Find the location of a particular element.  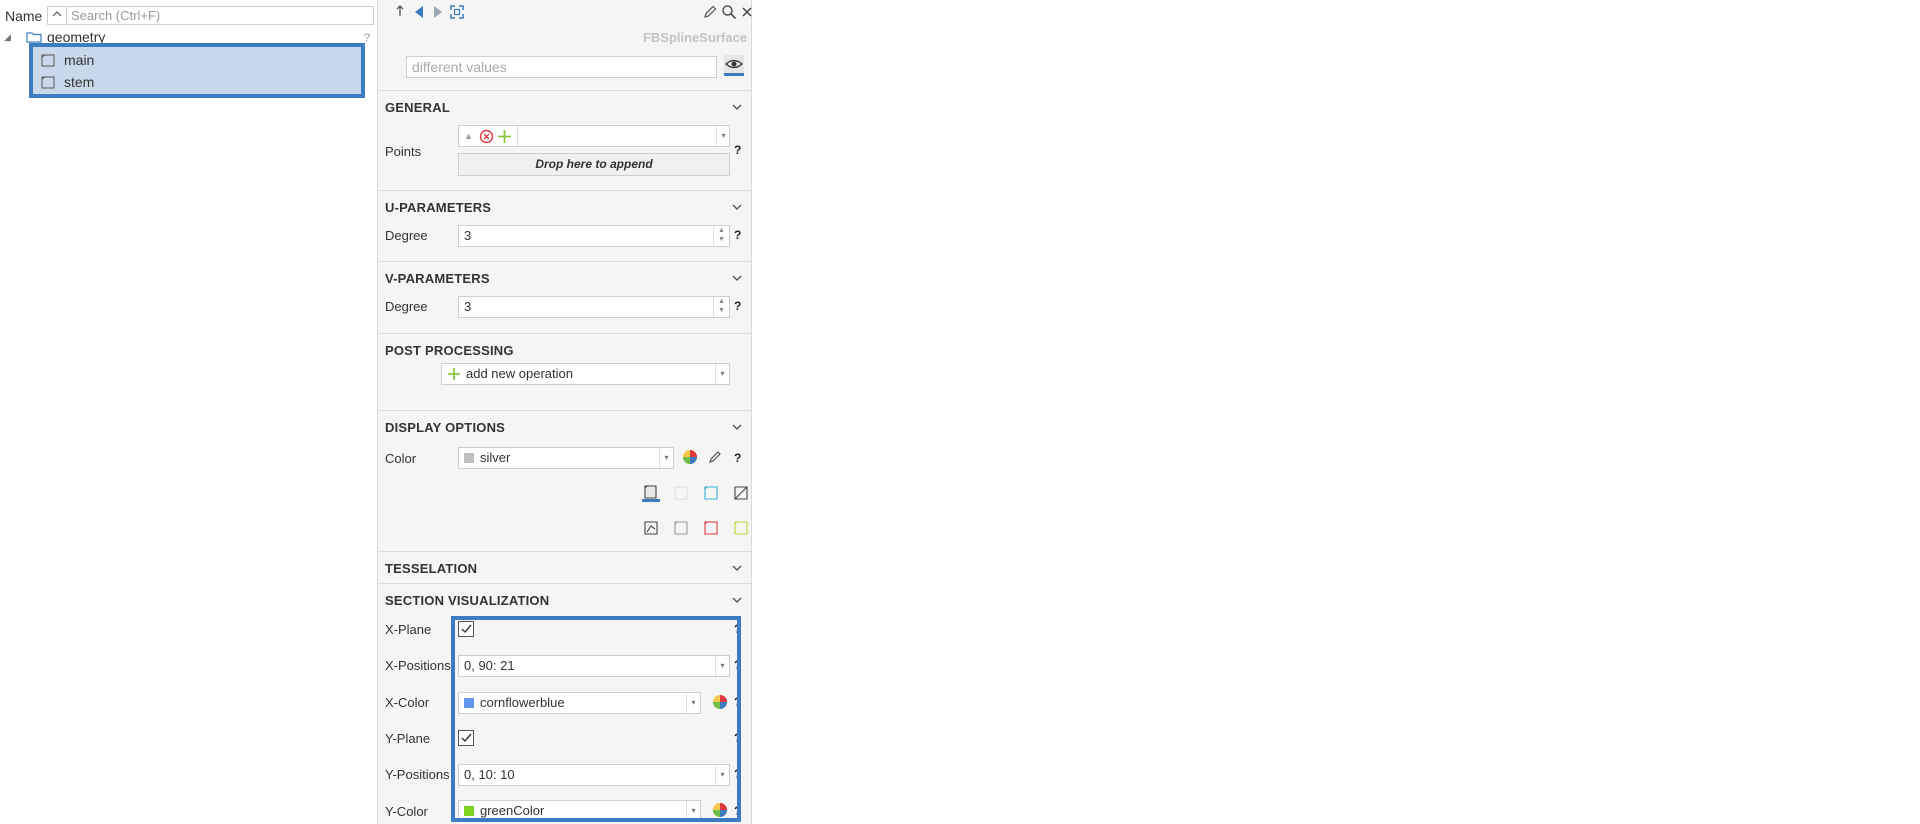

search-icon is located at coordinates (729, 12).